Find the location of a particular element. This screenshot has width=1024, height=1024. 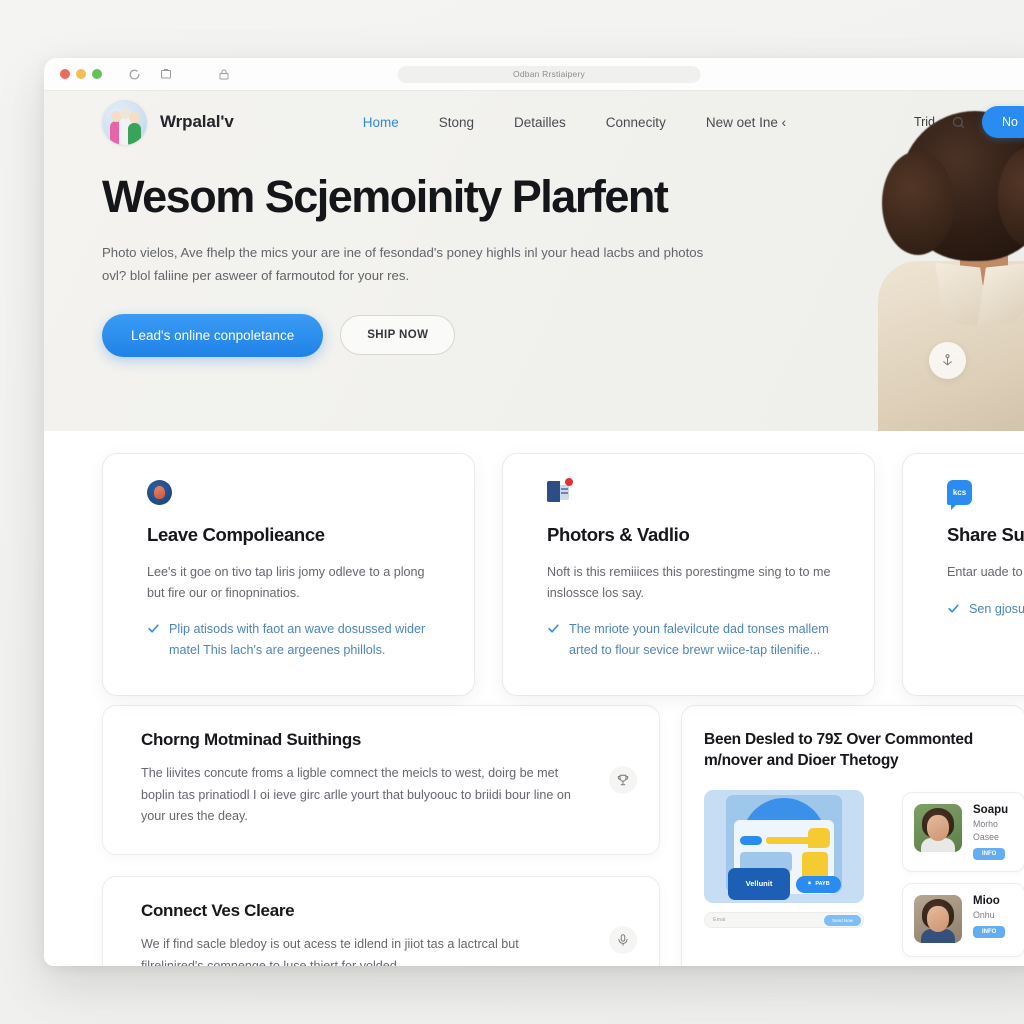

feature-card-title: Photors & Vadlio is located at coordinates (618, 534).